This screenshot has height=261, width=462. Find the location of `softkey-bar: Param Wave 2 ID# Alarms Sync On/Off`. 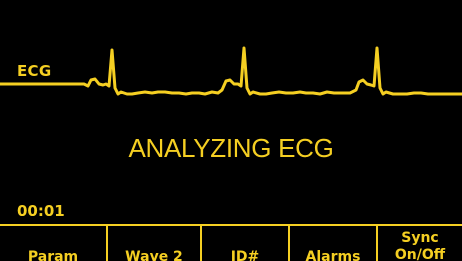

softkey-bar: Param Wave 2 ID# Alarms Sync On/Off is located at coordinates (231, 242).